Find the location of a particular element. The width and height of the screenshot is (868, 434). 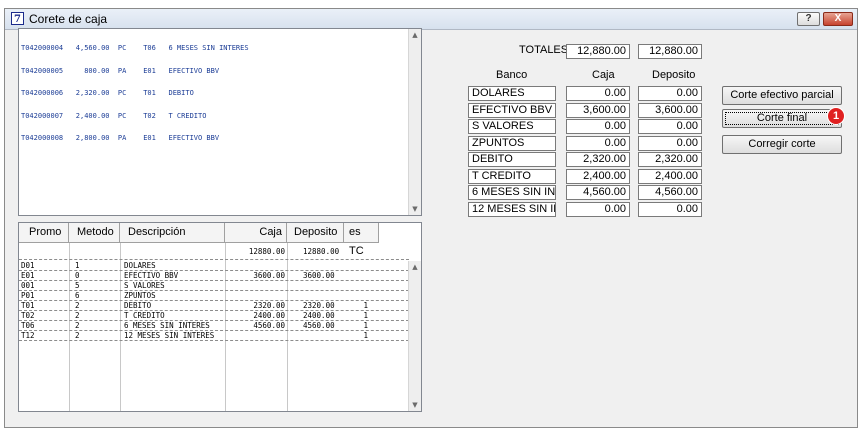

column-label-deposito: Deposito is located at coordinates (674, 75).